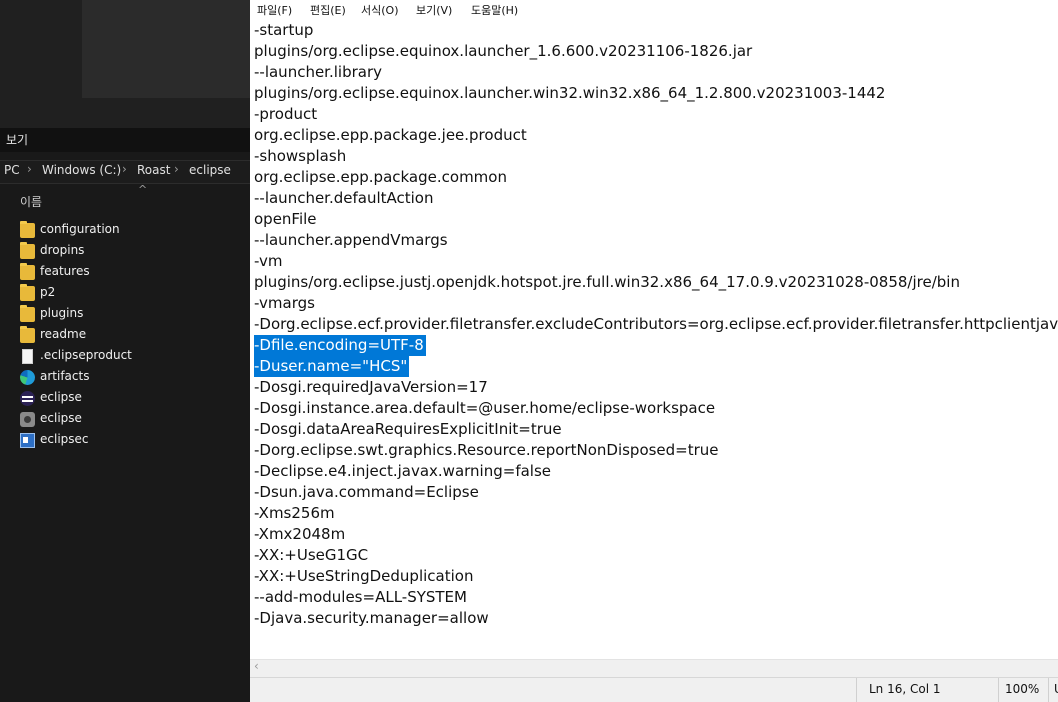 This screenshot has width=1058, height=702. Describe the element at coordinates (1056, 689) in the screenshot. I see `encoding-indicator: U` at that location.